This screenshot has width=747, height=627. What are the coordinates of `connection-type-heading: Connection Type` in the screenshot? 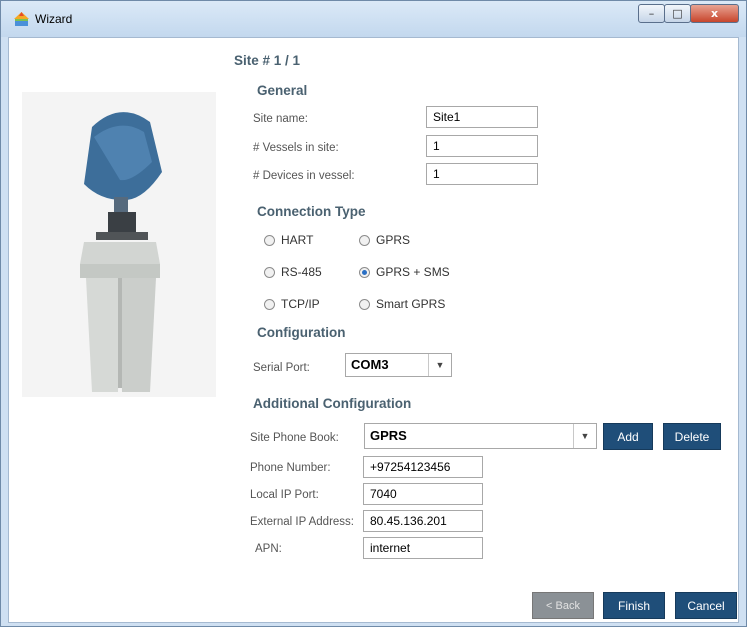 It's located at (311, 211).